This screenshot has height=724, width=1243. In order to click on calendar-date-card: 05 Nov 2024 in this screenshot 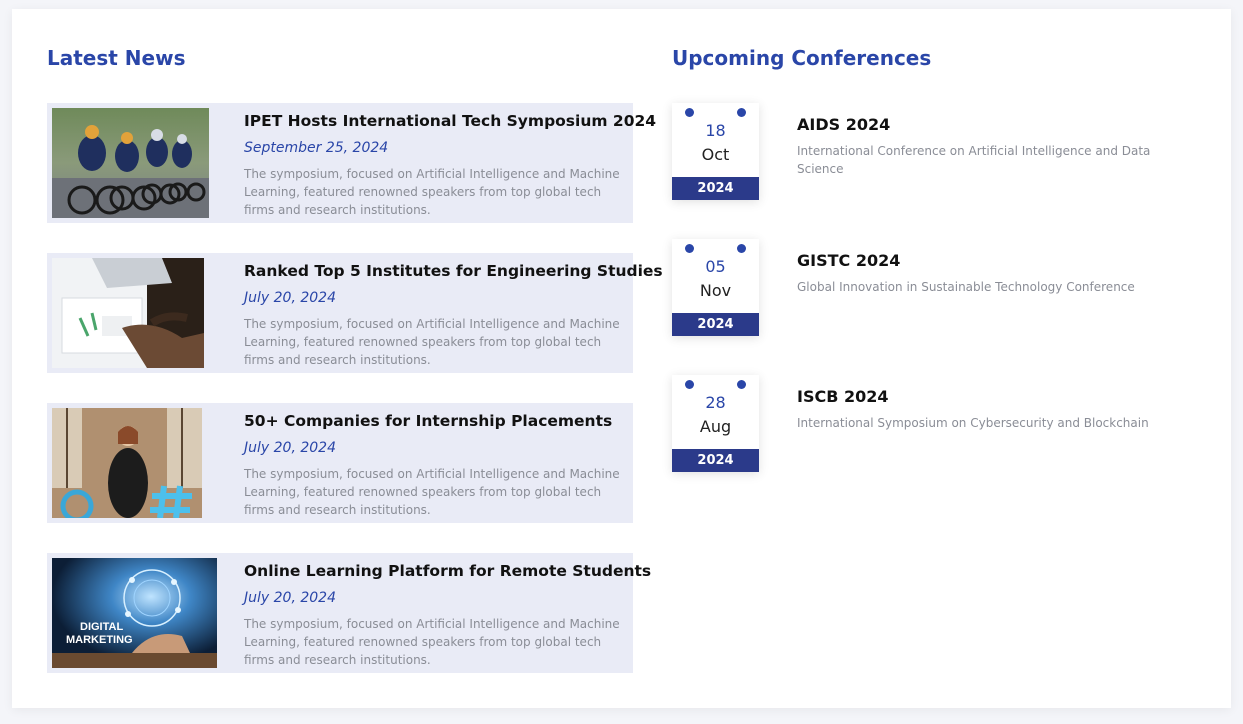, I will do `click(715, 287)`.